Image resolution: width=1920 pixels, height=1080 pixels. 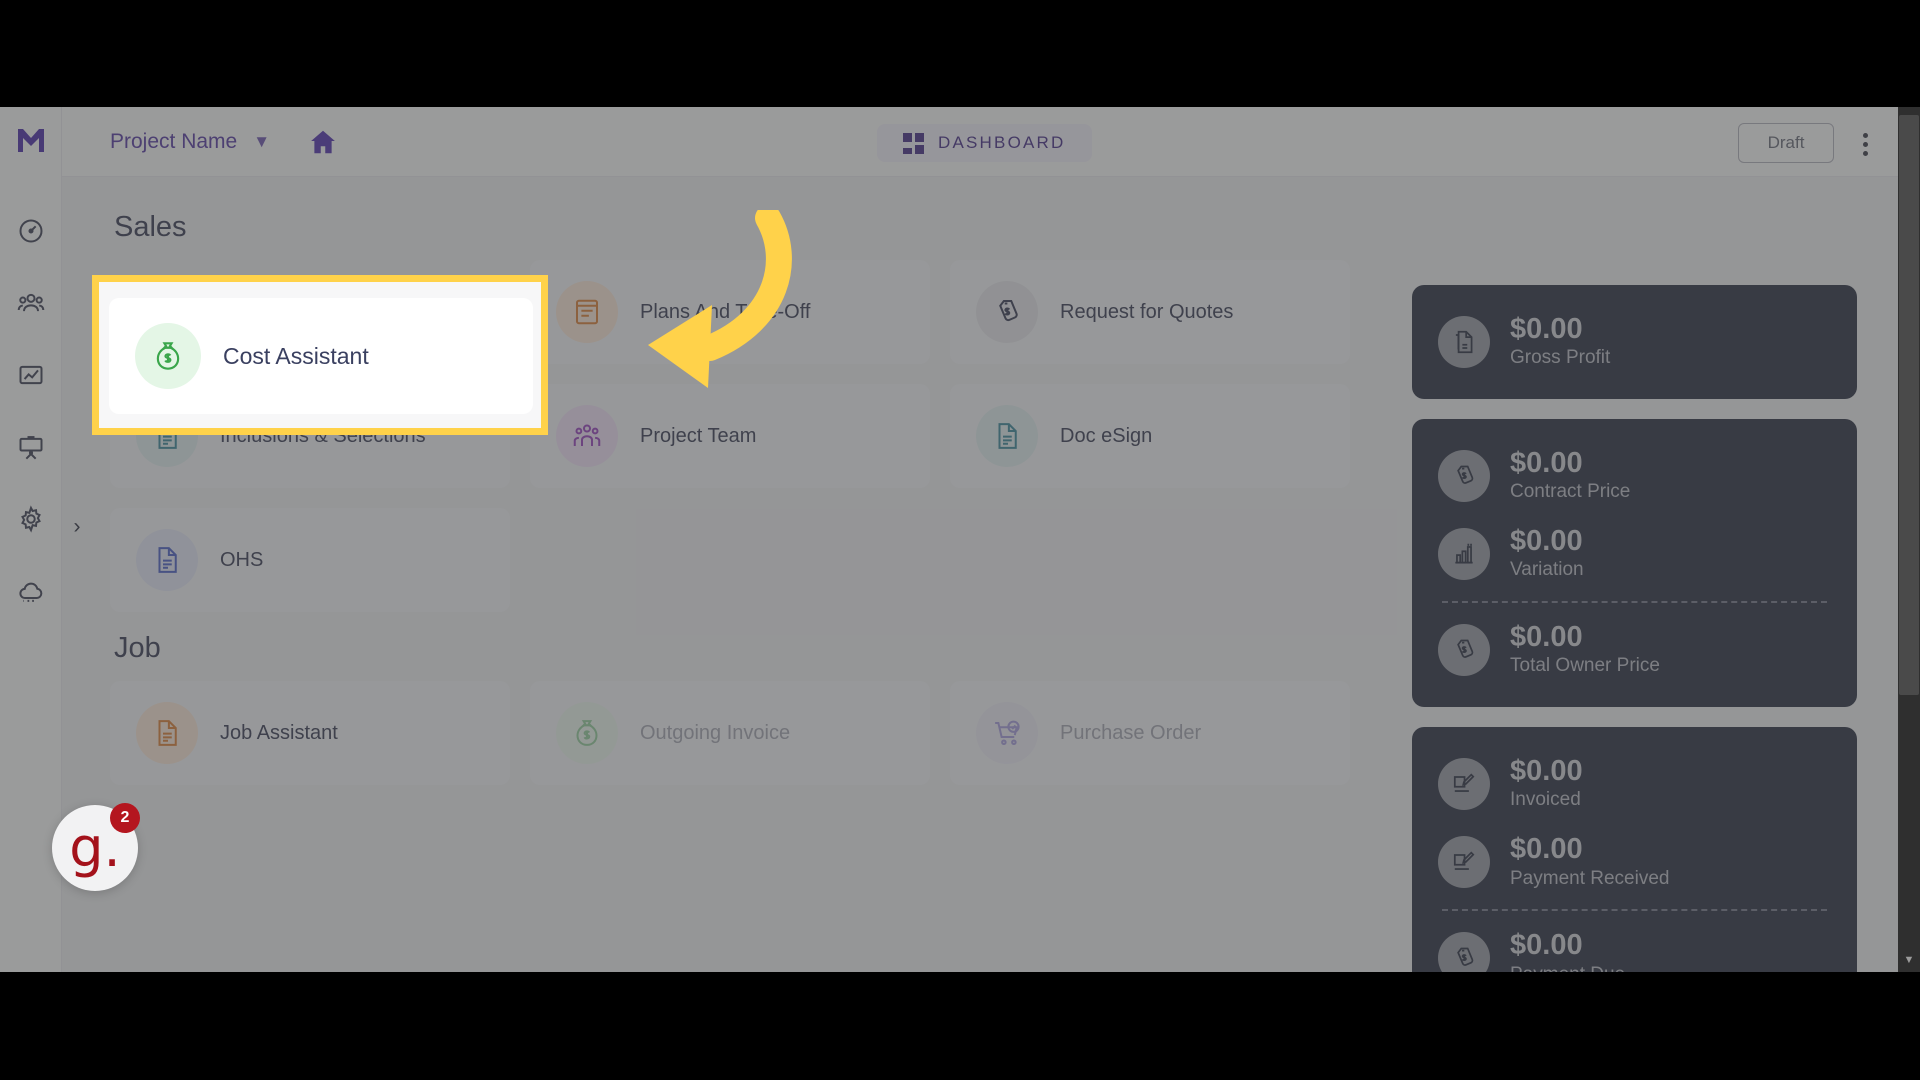 What do you see at coordinates (31, 142) in the screenshot?
I see `app-logo` at bounding box center [31, 142].